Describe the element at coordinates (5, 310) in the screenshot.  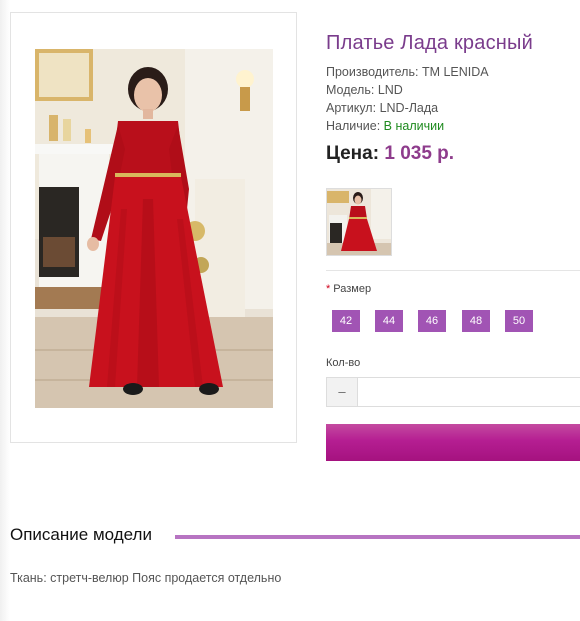
I see `page-edge-shadow` at that location.